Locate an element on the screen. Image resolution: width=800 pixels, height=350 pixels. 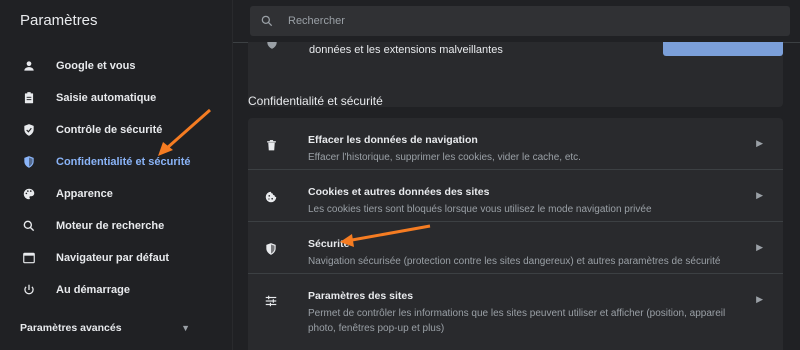
sidebar-item-label: Moteur de recherche is located at coordinates (110, 226).